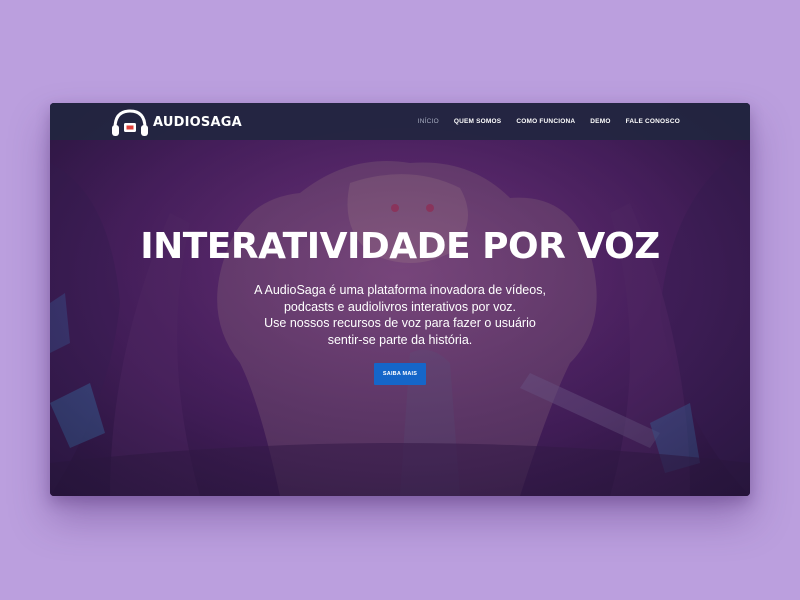 This screenshot has height=600, width=800. What do you see at coordinates (545, 121) in the screenshot?
I see `nav-item-como-funciona: COMO FUNCIONA` at bounding box center [545, 121].